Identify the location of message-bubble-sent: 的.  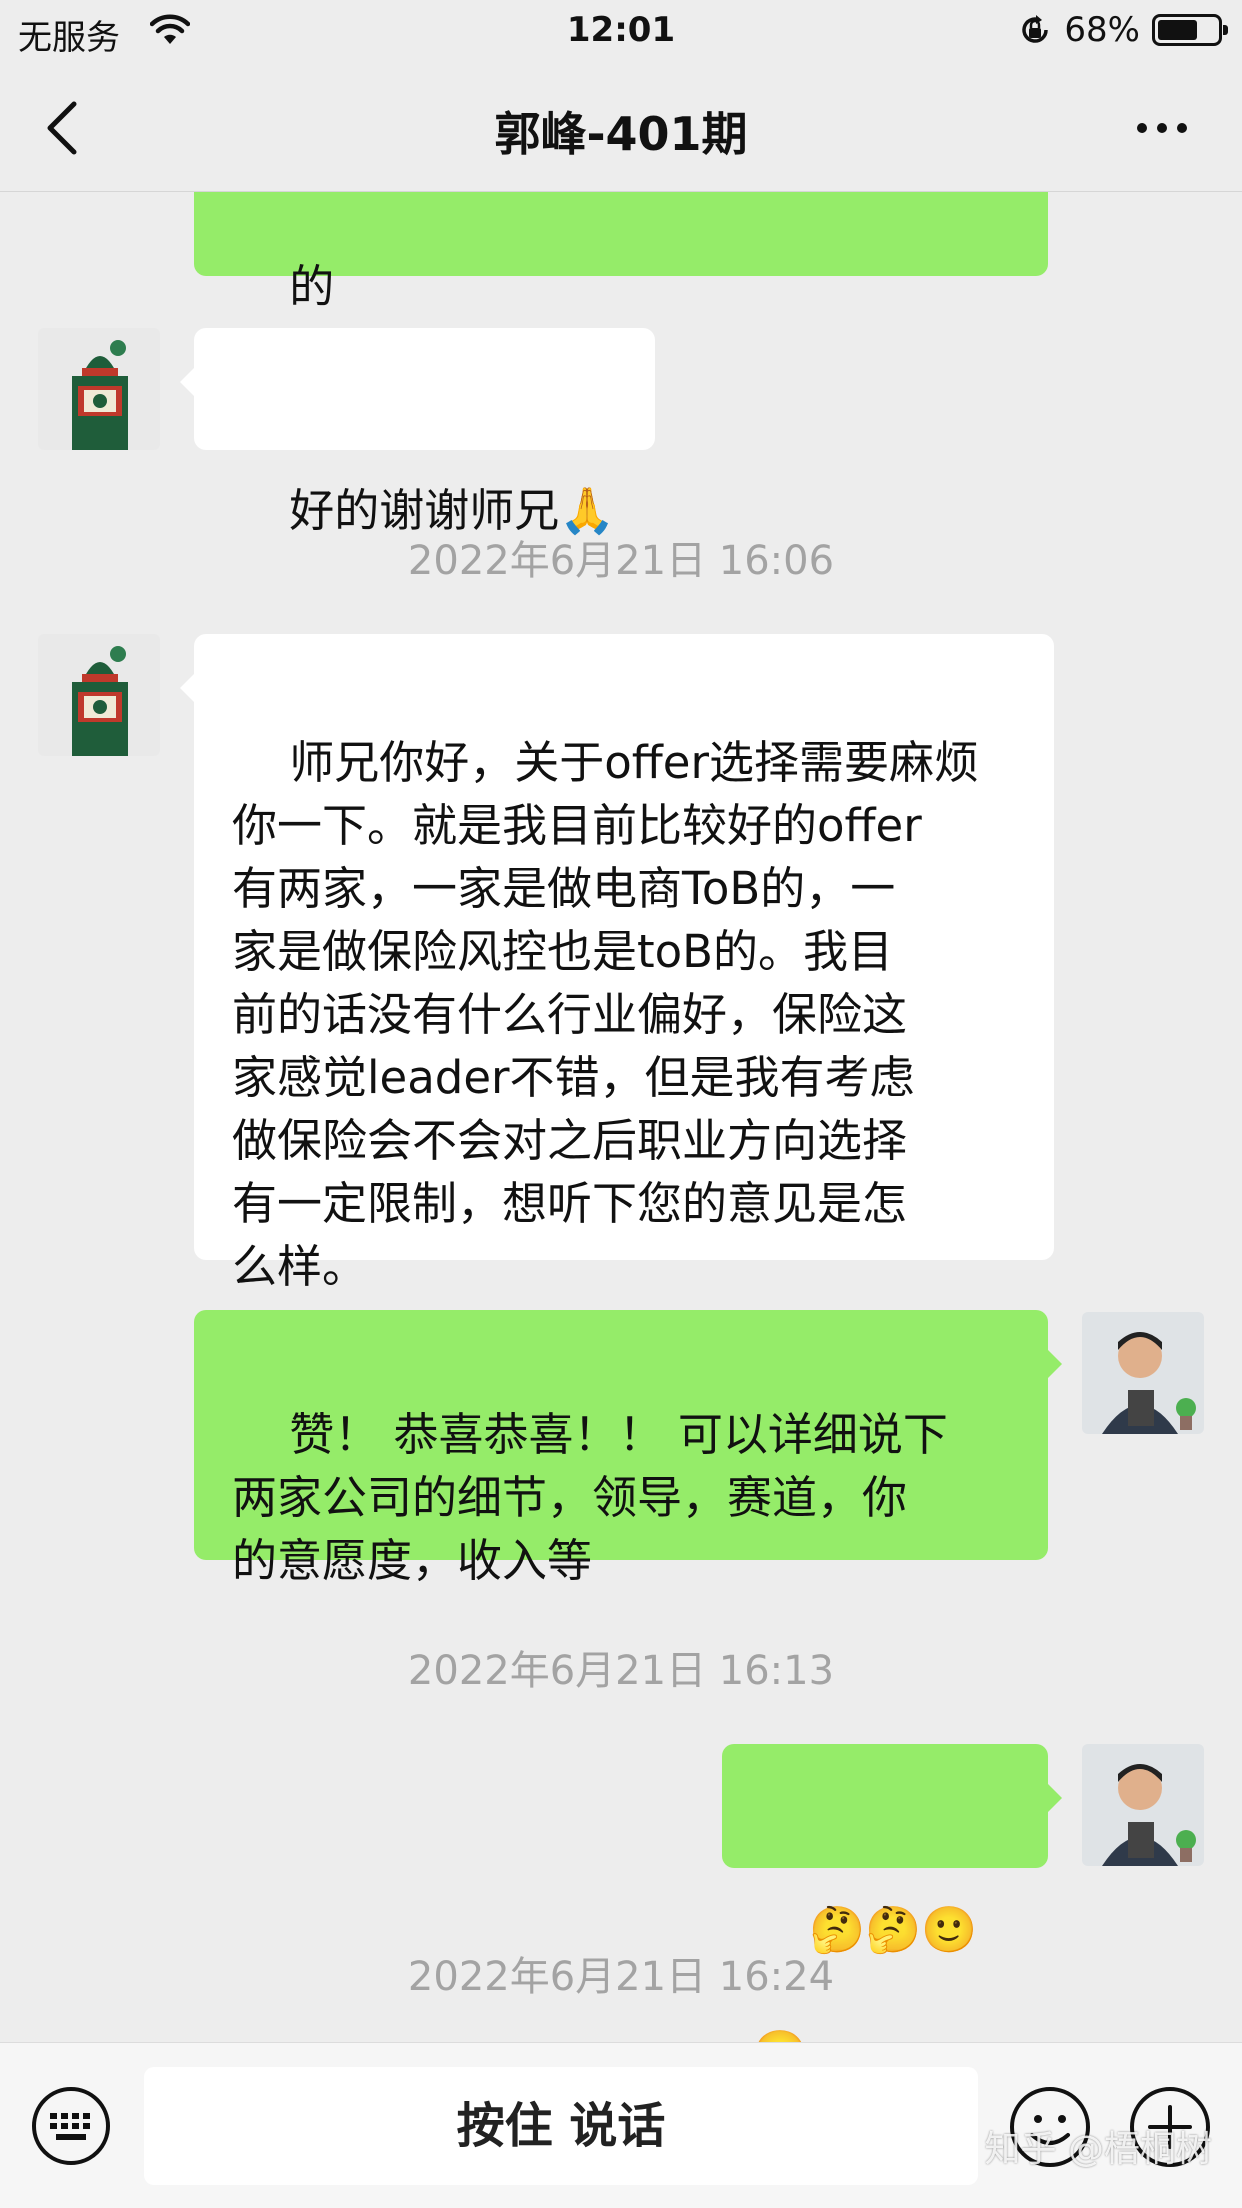
(621, 252).